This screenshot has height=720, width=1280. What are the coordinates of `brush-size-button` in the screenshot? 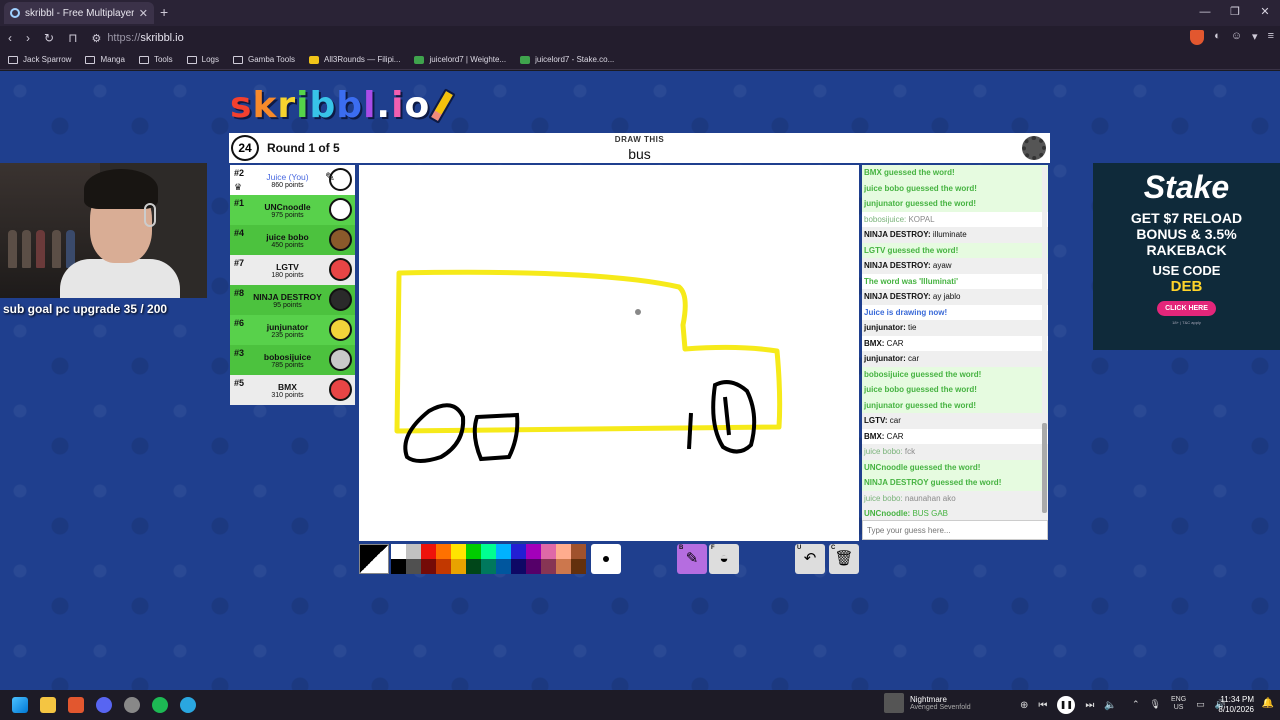 It's located at (606, 559).